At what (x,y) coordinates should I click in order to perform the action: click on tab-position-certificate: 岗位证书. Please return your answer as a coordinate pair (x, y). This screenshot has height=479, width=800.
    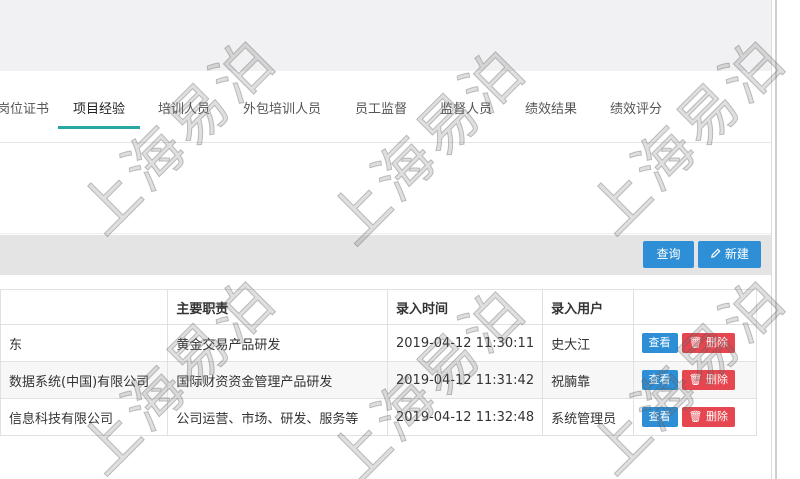
    Looking at the image, I should click on (24, 107).